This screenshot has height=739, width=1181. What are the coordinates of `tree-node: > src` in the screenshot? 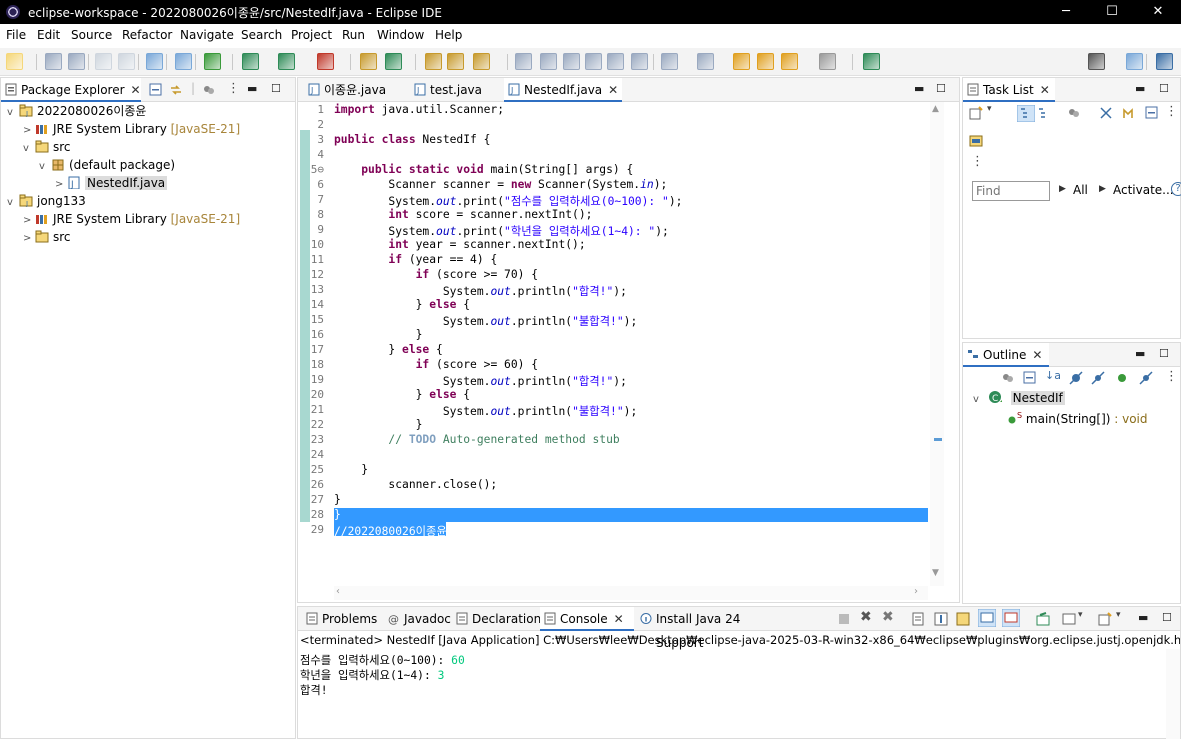 It's located at (47, 237).